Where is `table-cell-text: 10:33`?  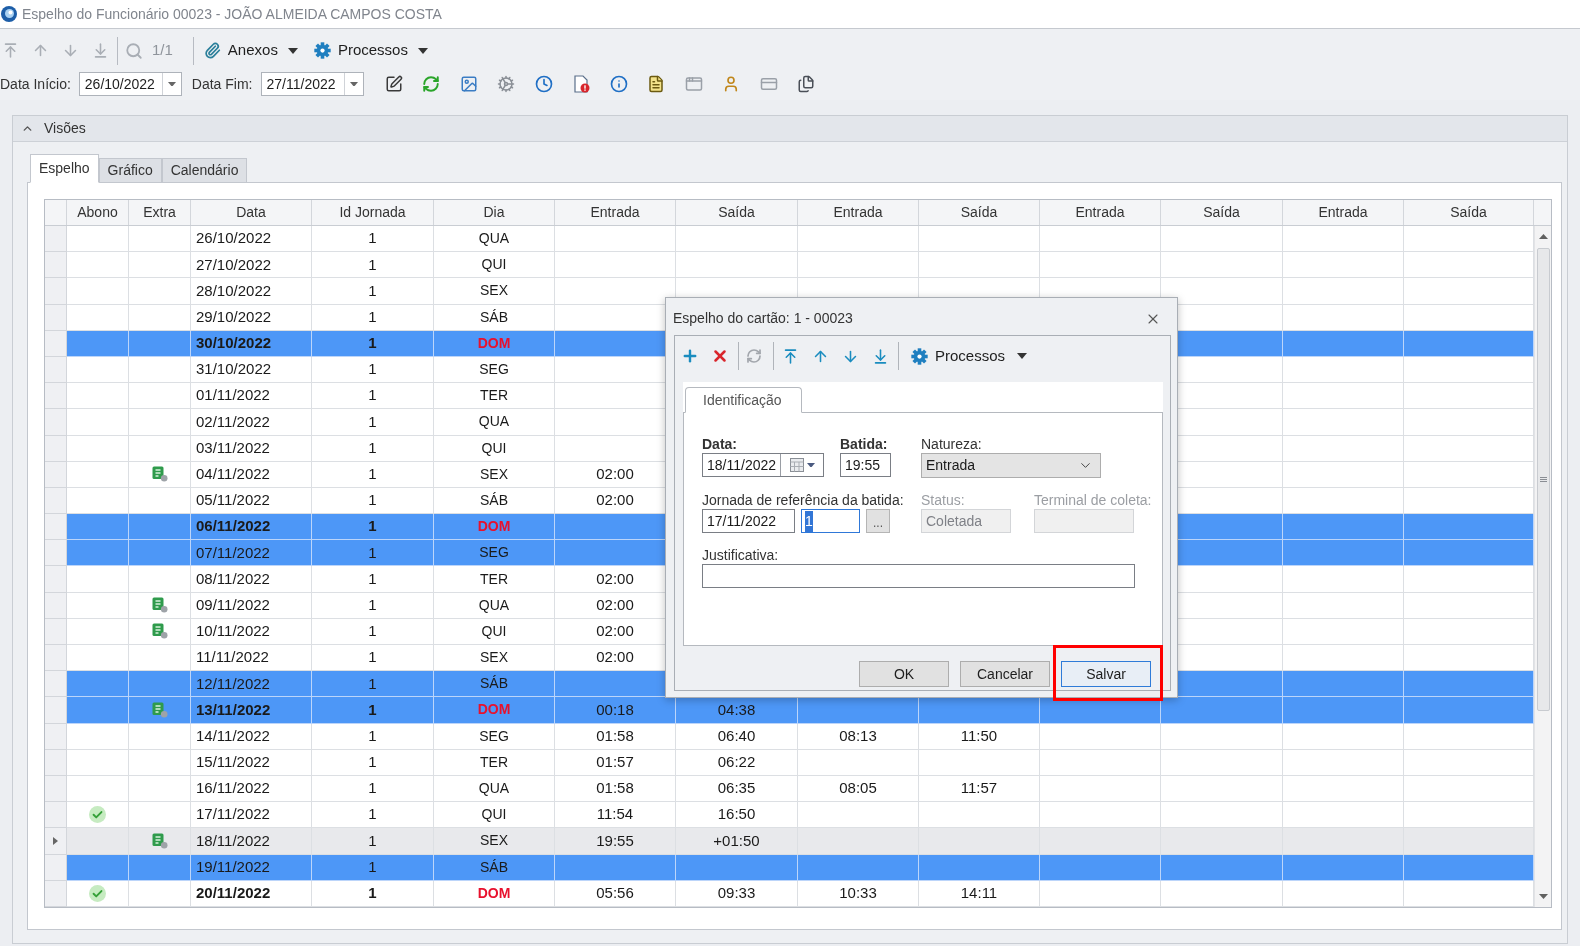 table-cell-text: 10:33 is located at coordinates (858, 893).